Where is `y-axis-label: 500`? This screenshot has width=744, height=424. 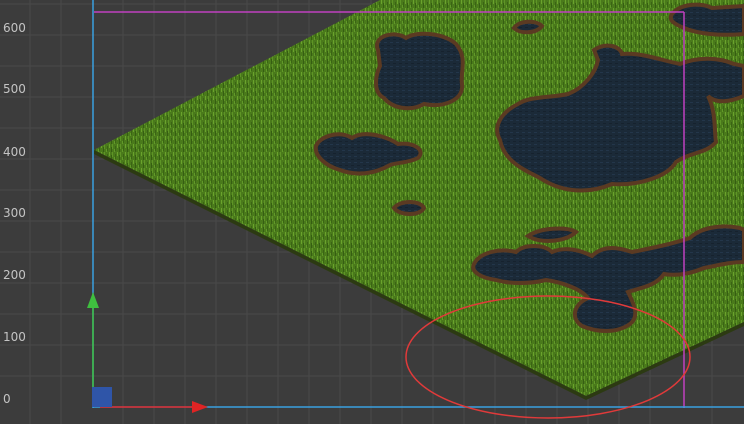 y-axis-label: 500 is located at coordinates (14, 89).